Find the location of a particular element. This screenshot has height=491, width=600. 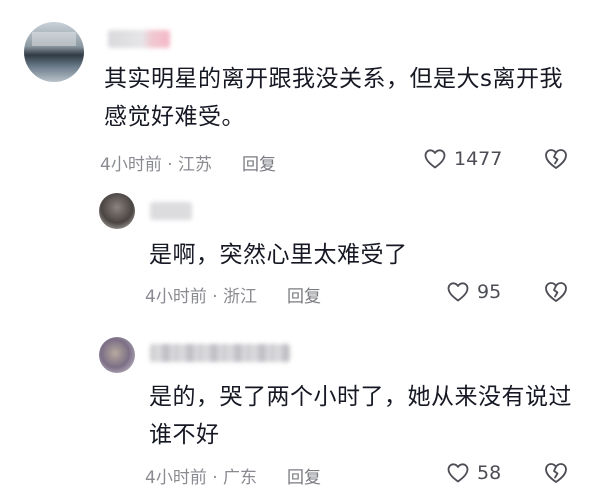

comment-time: 4小时前 is located at coordinates (131, 165).